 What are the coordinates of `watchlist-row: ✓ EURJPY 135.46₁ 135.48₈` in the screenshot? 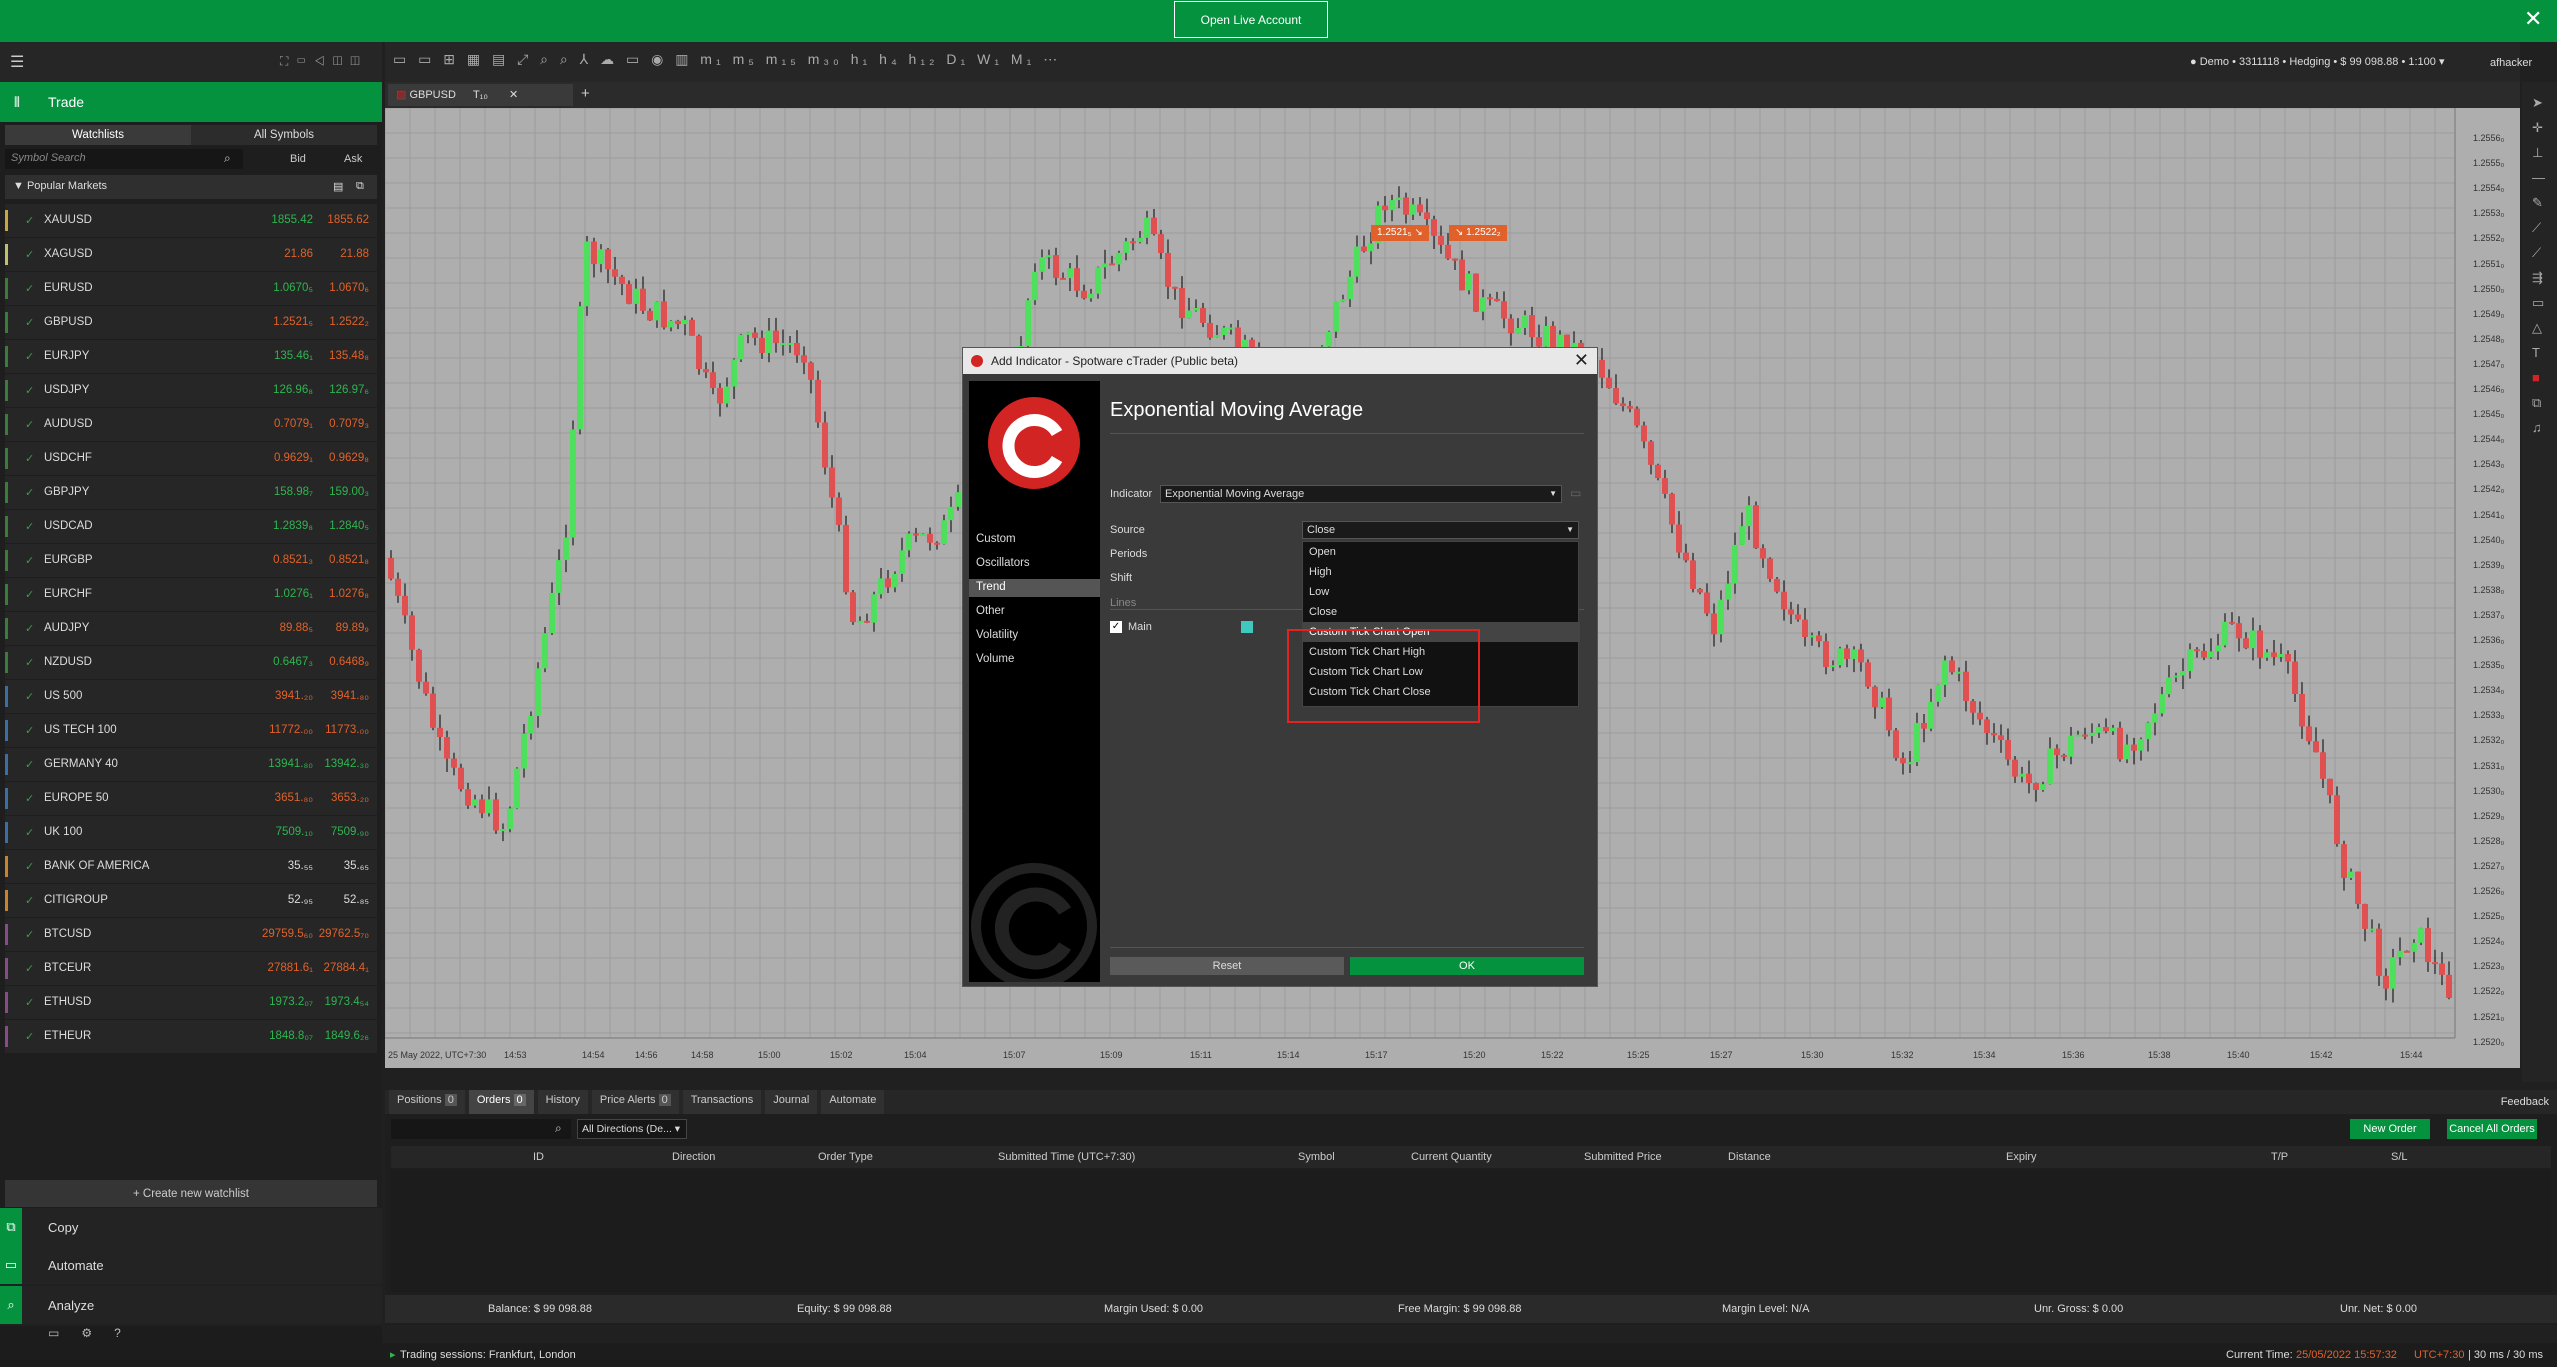 It's located at (191, 356).